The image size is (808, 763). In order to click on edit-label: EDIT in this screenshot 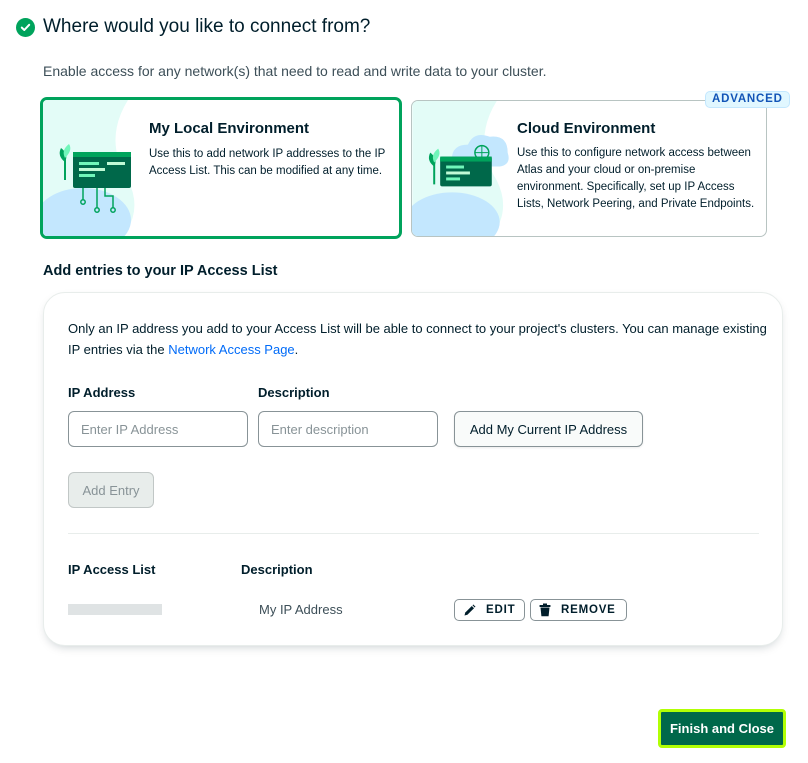, I will do `click(501, 610)`.